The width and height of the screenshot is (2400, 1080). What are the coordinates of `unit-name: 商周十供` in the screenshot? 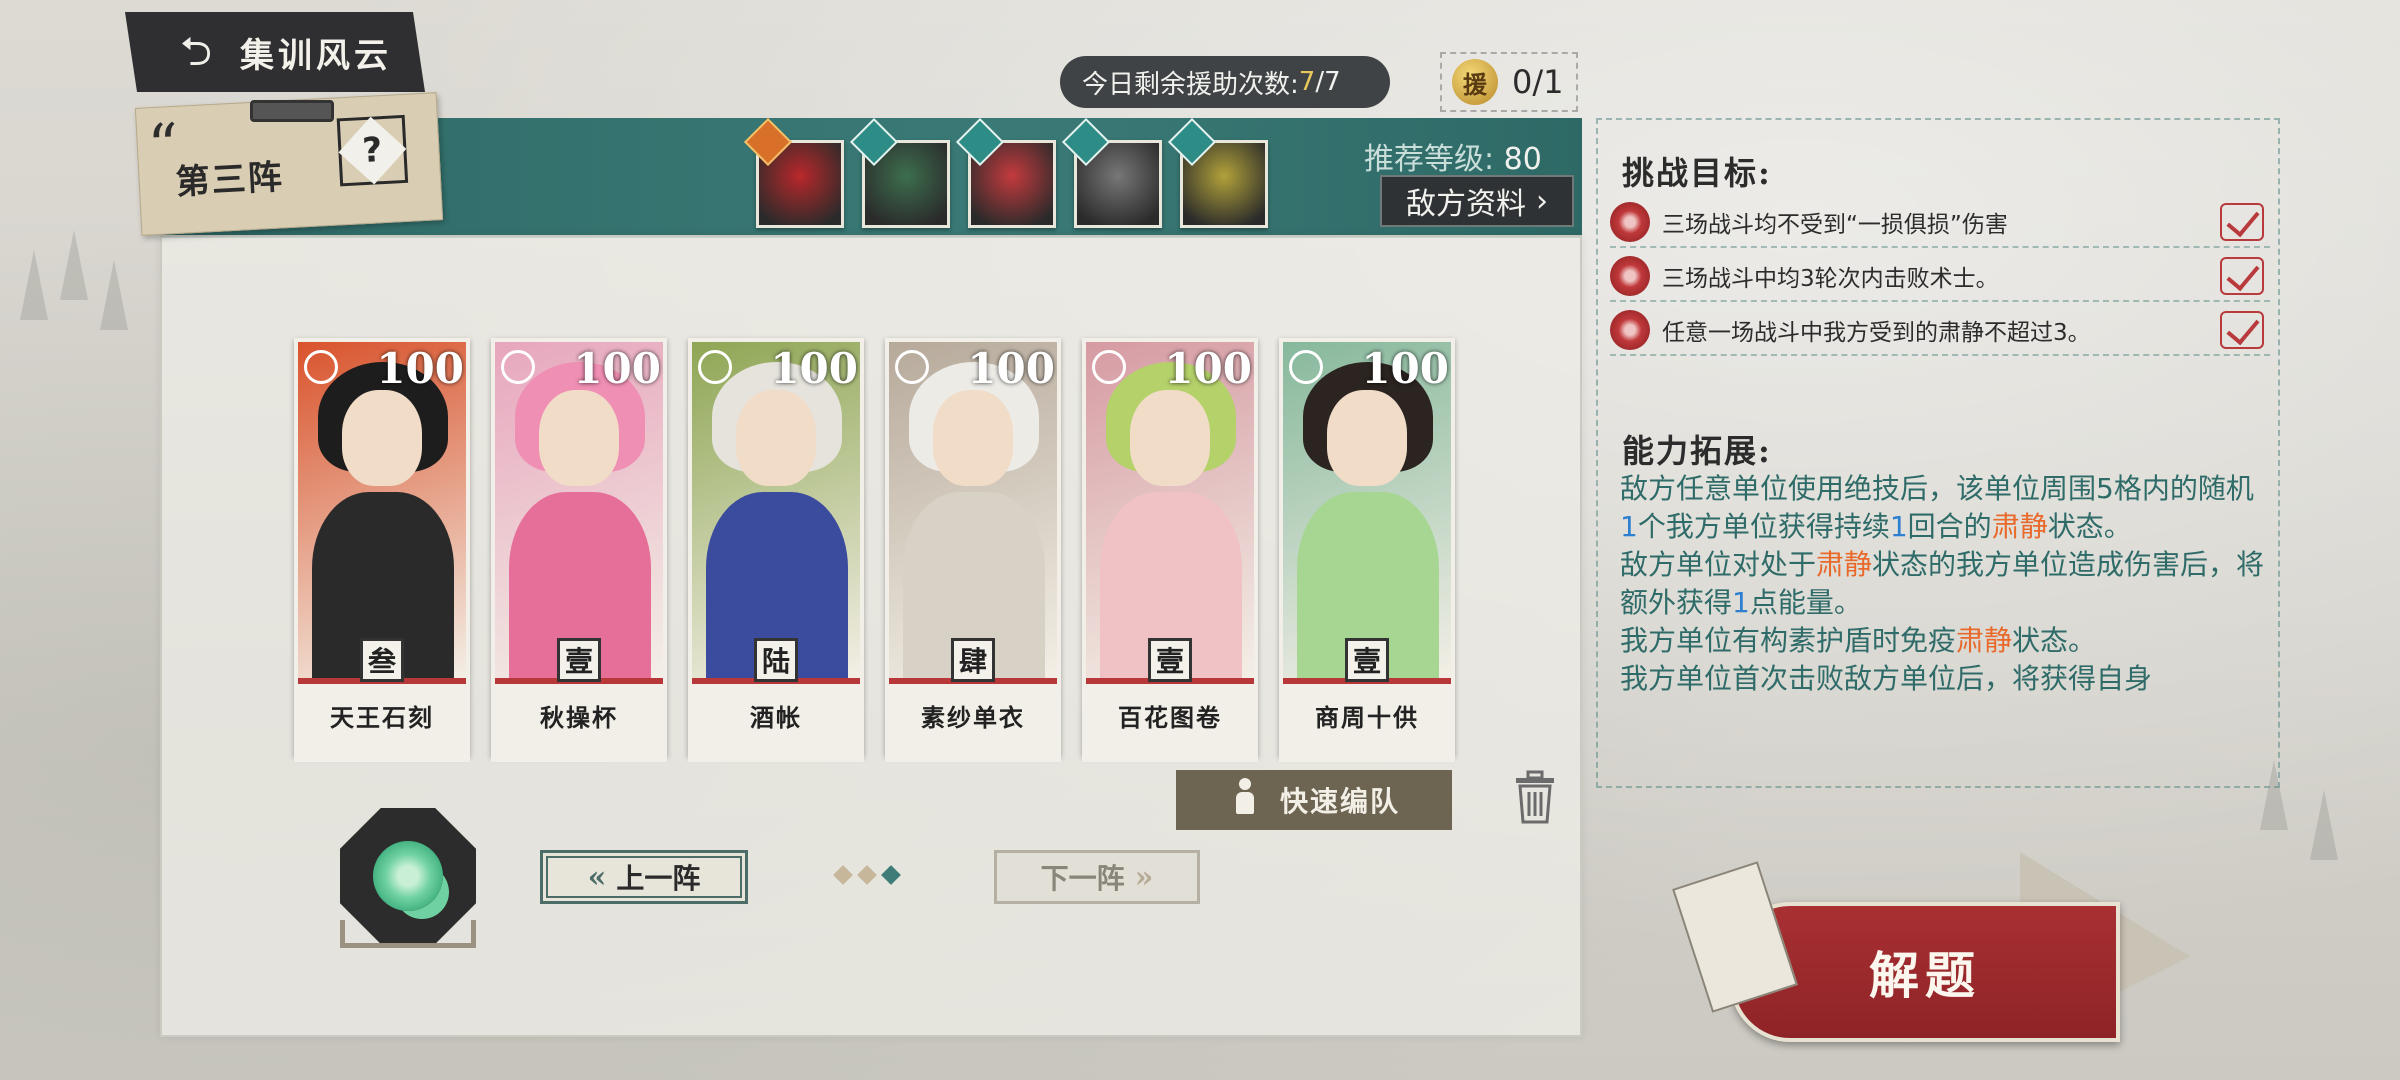 It's located at (1367, 717).